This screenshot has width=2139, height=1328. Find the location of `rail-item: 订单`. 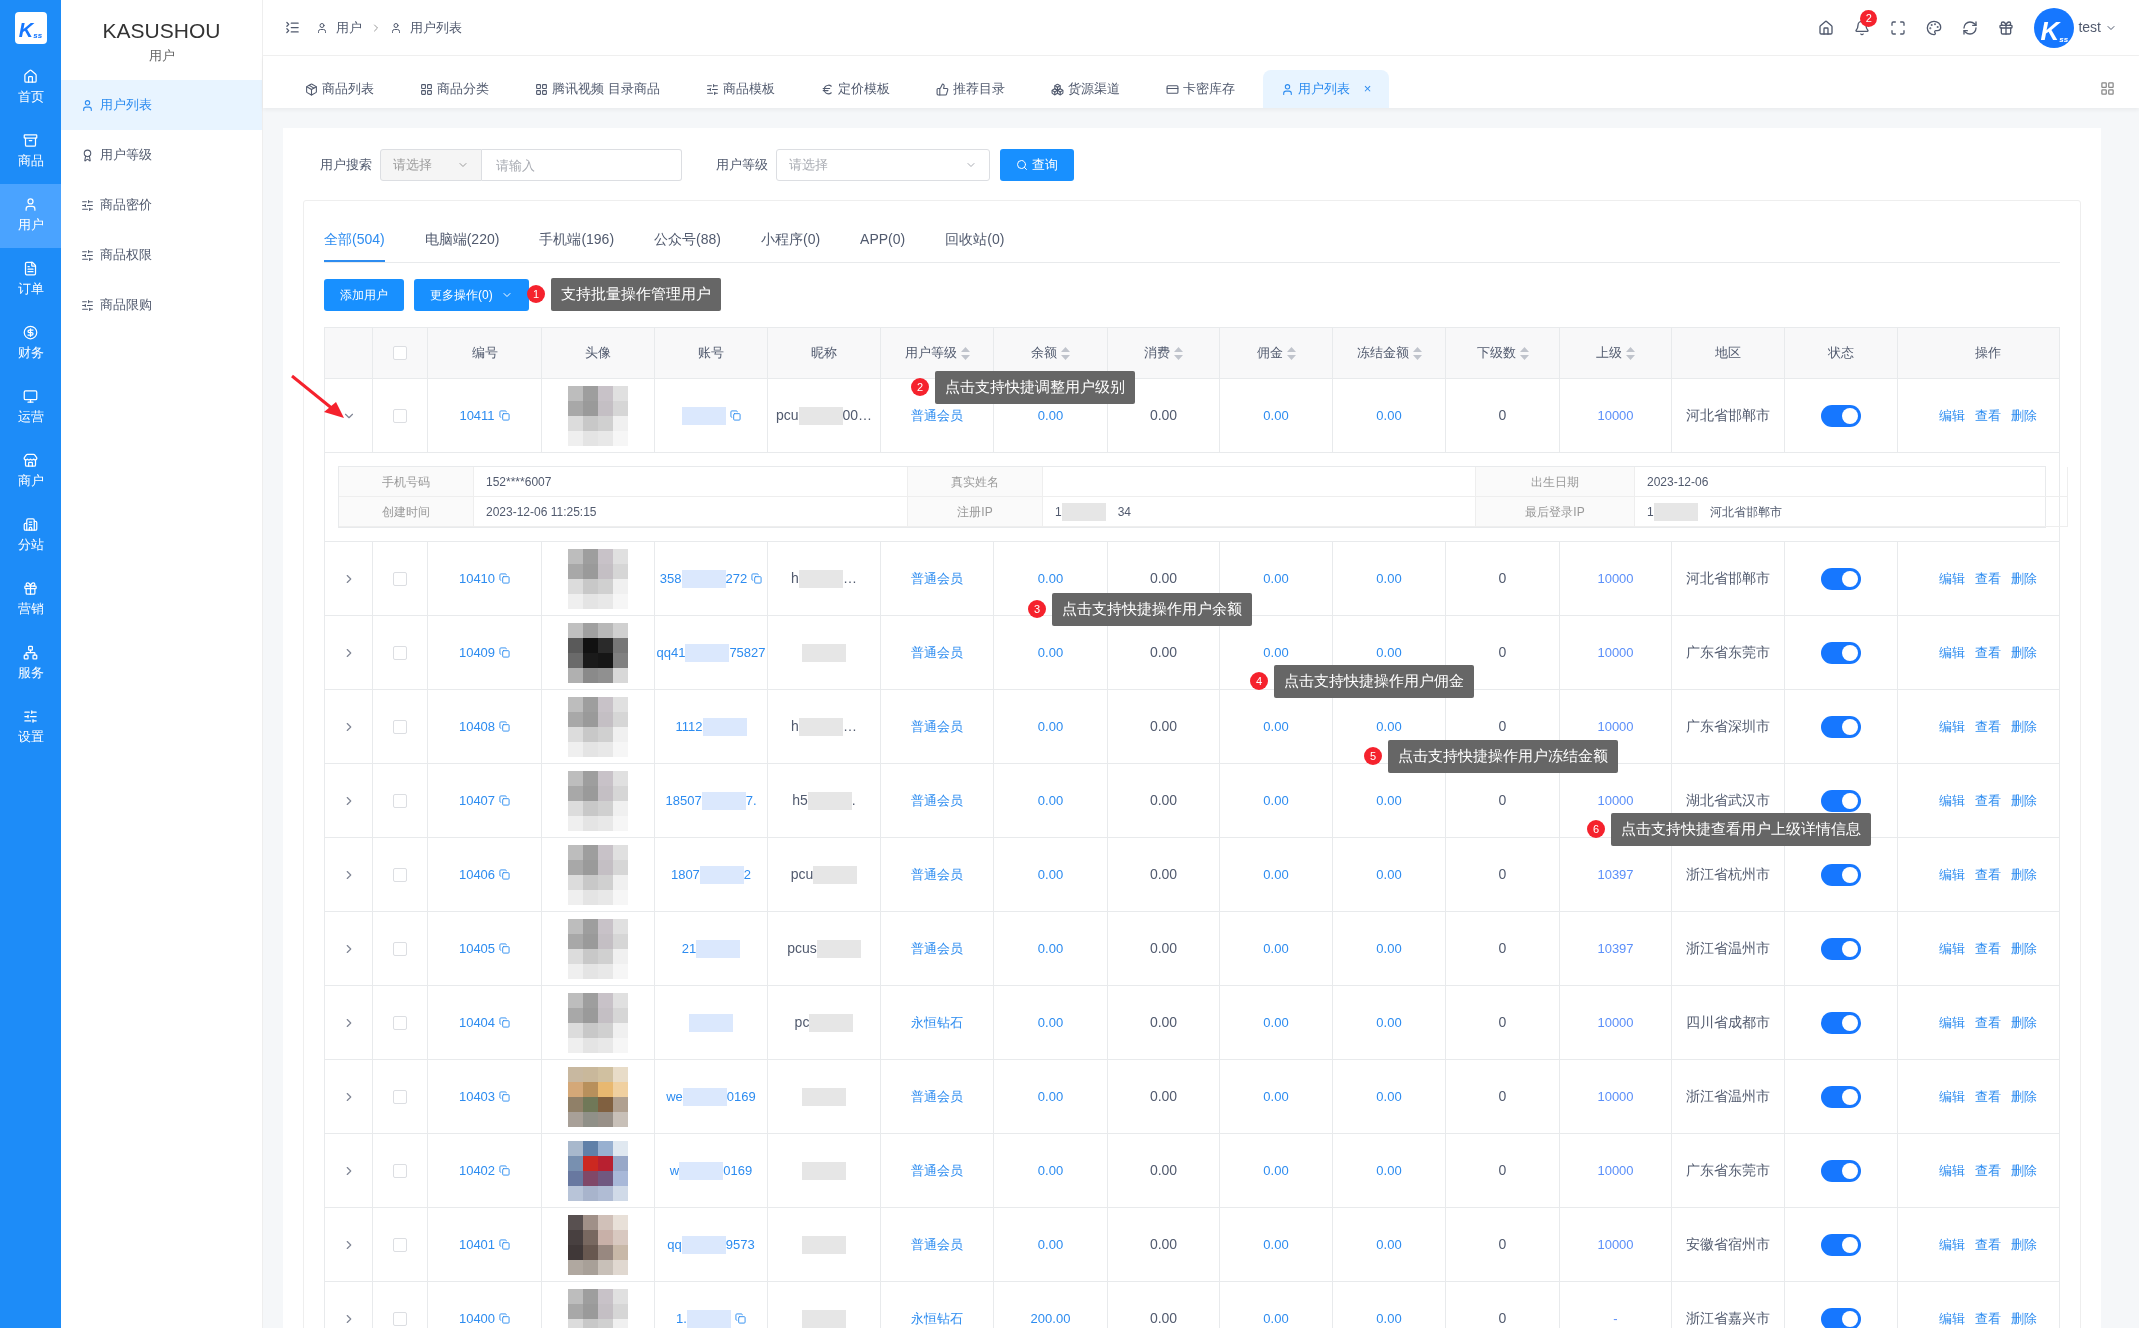

rail-item: 订单 is located at coordinates (30, 280).